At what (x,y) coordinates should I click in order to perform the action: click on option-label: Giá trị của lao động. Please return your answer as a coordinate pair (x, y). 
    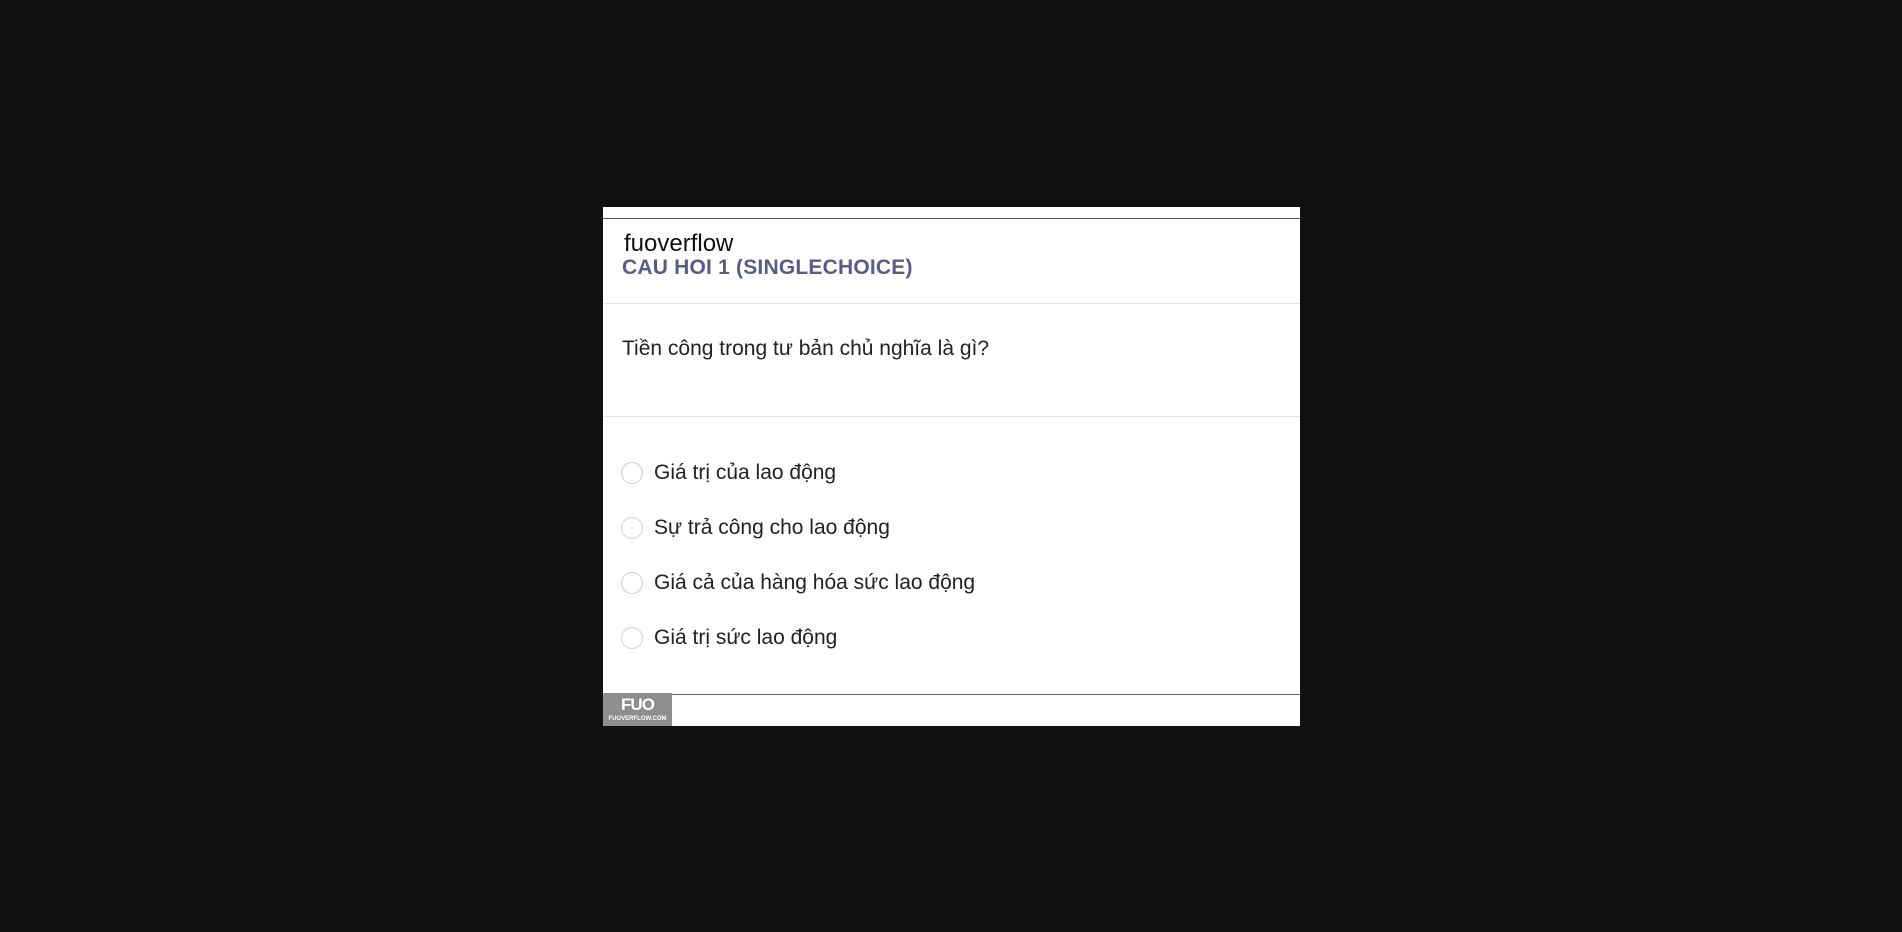
    Looking at the image, I should click on (745, 472).